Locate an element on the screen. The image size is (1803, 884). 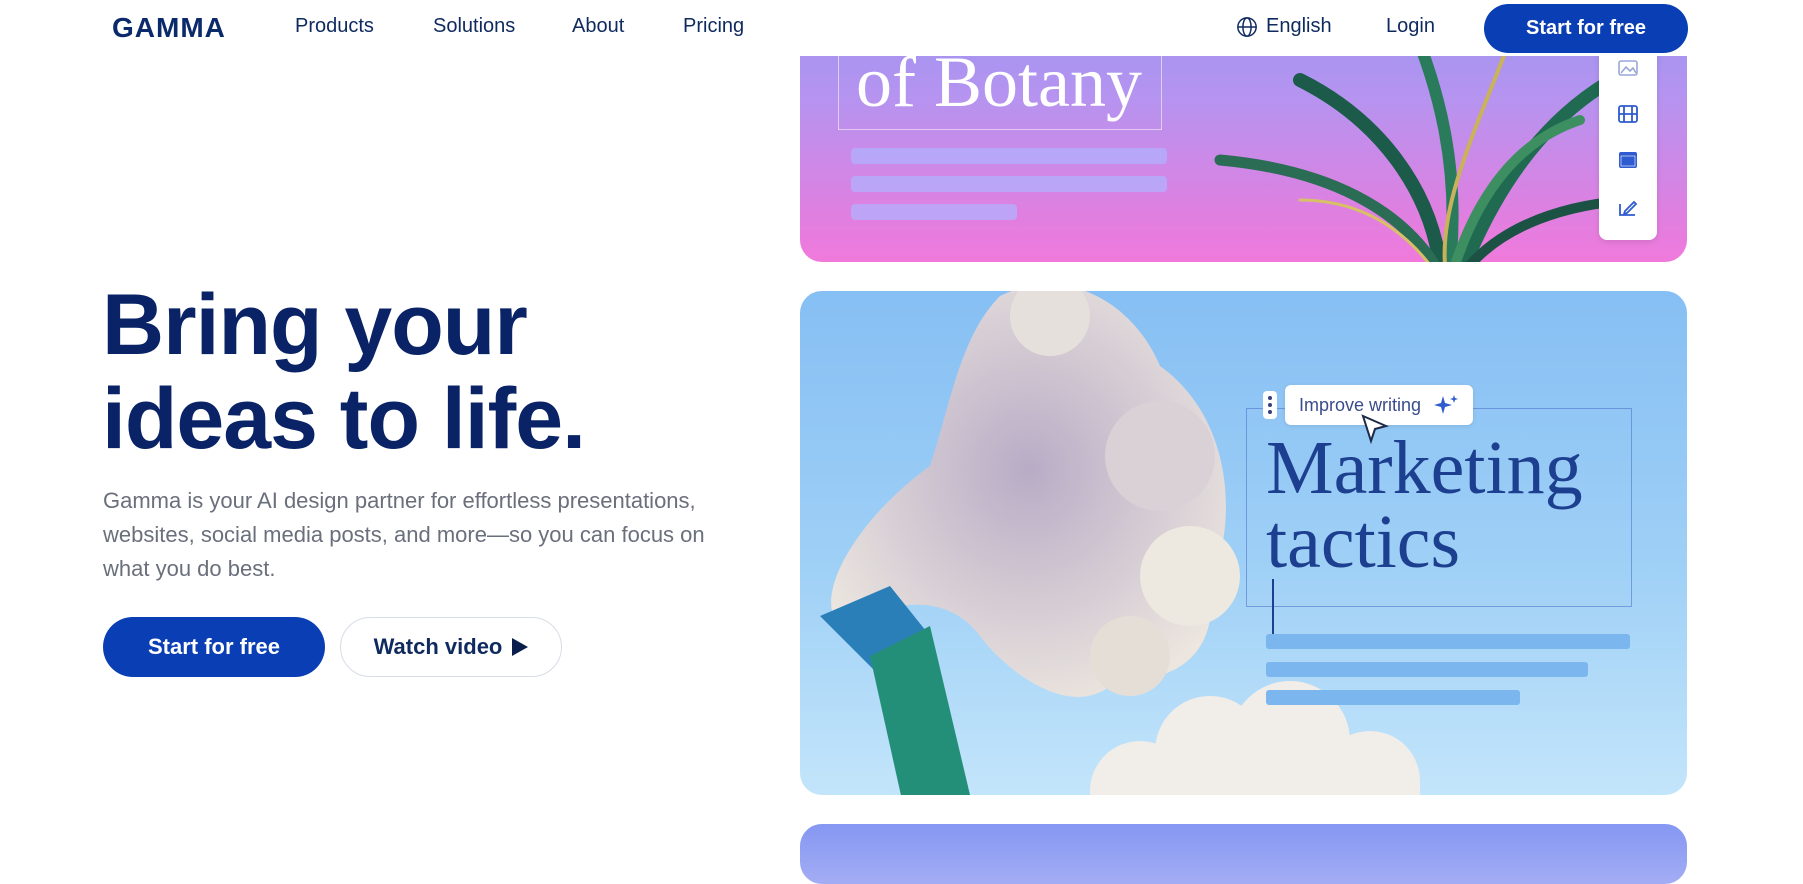
watch-video-button: Watch video is located at coordinates (451, 647).